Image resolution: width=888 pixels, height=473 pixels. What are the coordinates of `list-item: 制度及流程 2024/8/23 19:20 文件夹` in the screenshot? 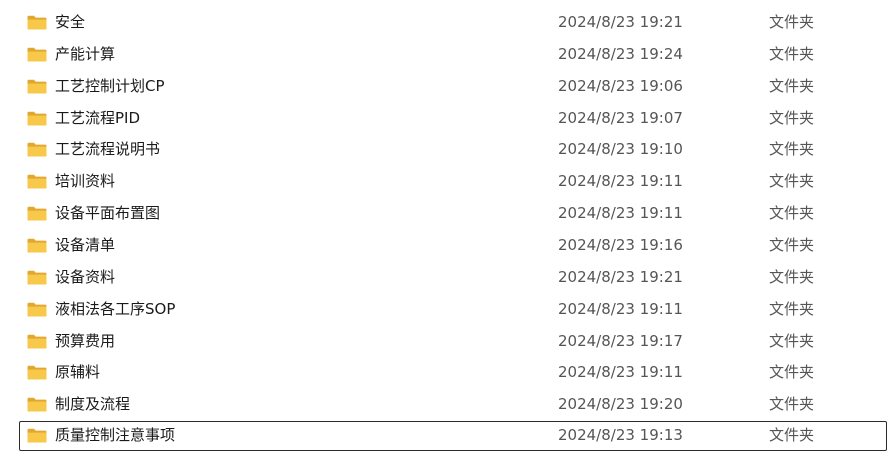 It's located at (453, 404).